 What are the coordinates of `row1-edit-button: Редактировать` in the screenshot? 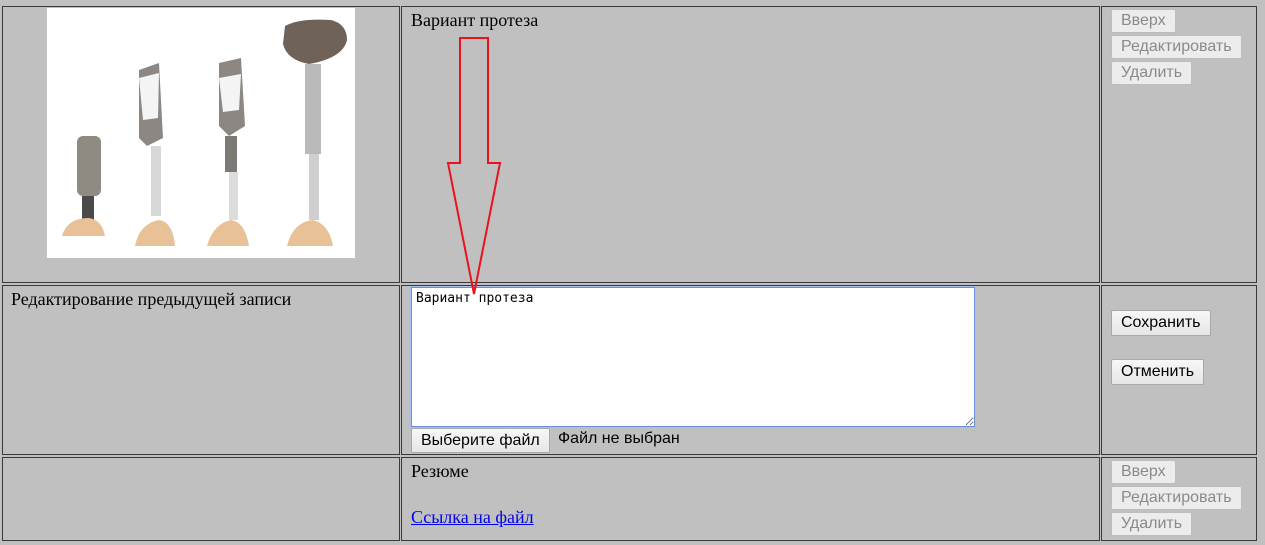 It's located at (1176, 47).